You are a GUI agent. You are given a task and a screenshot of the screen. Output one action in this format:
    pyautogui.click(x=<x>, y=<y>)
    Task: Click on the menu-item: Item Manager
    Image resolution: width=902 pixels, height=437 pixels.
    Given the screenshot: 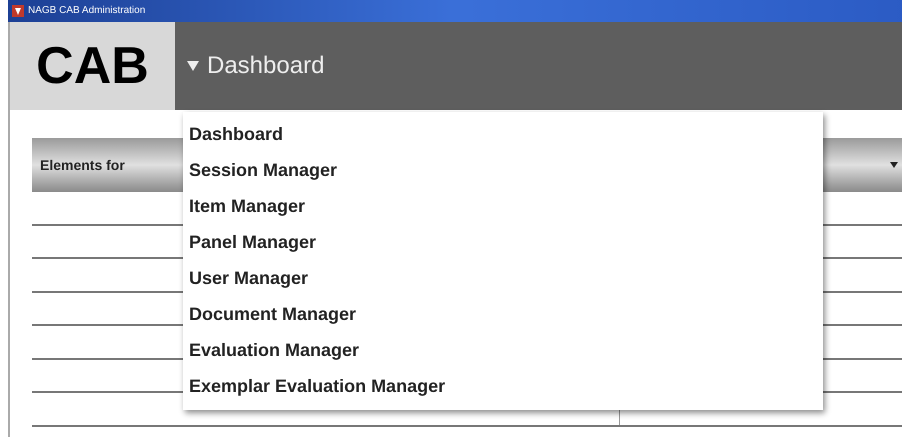 What is the action you would take?
    pyautogui.click(x=506, y=206)
    